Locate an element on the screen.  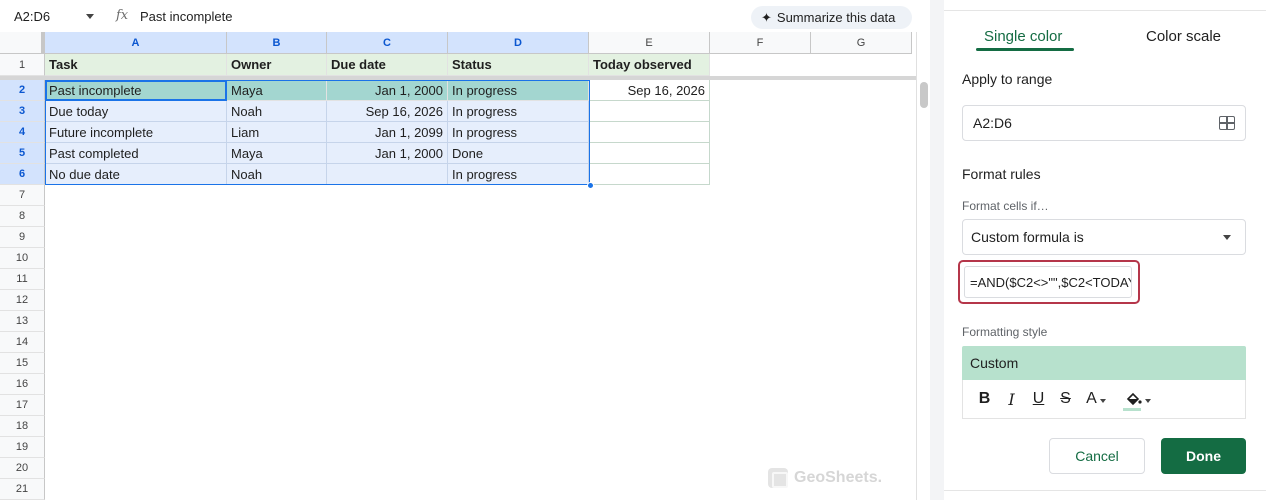
header-cell: Due date is located at coordinates (387, 65).